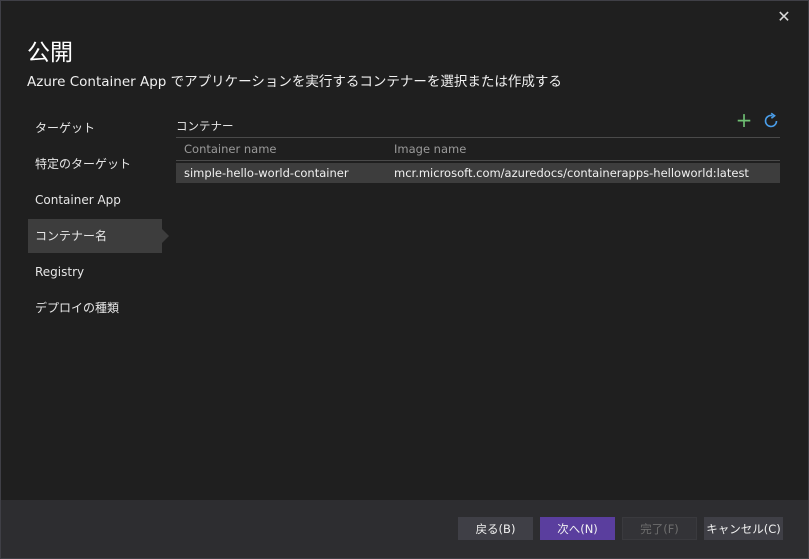 The width and height of the screenshot is (809, 559). What do you see at coordinates (478, 150) in the screenshot?
I see `table-header: Container name Image name` at bounding box center [478, 150].